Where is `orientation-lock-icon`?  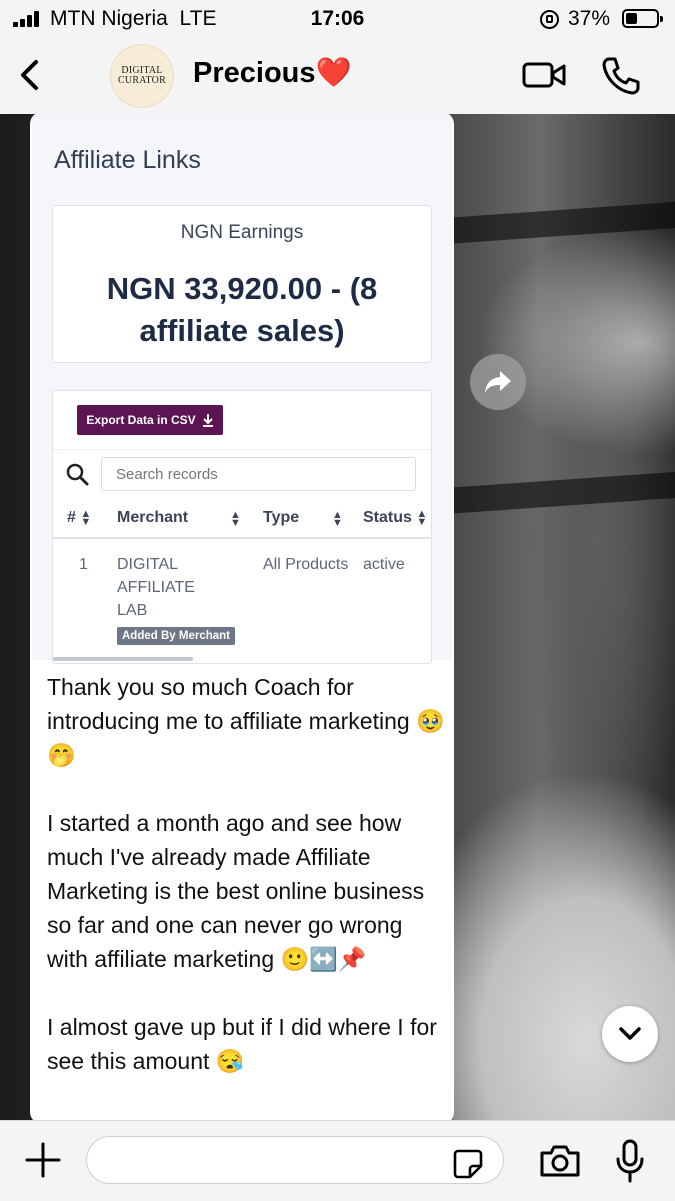
orientation-lock-icon is located at coordinates (549, 19).